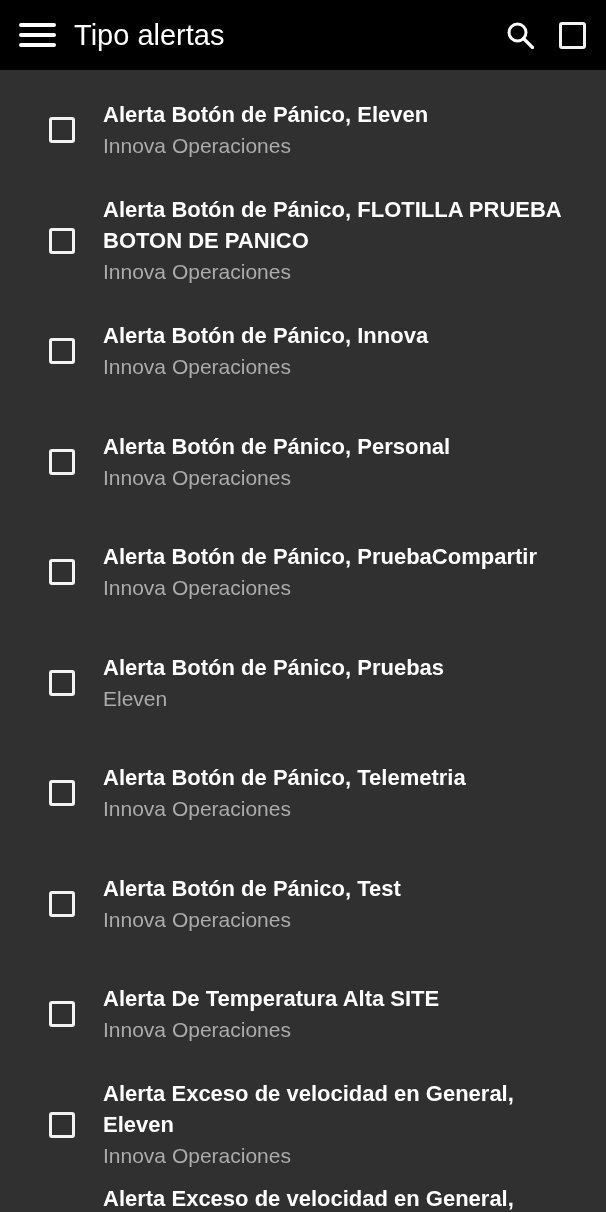  Describe the element at coordinates (272, 999) in the screenshot. I see `alert-title: Alerta De Temperatura Alta SITE` at that location.